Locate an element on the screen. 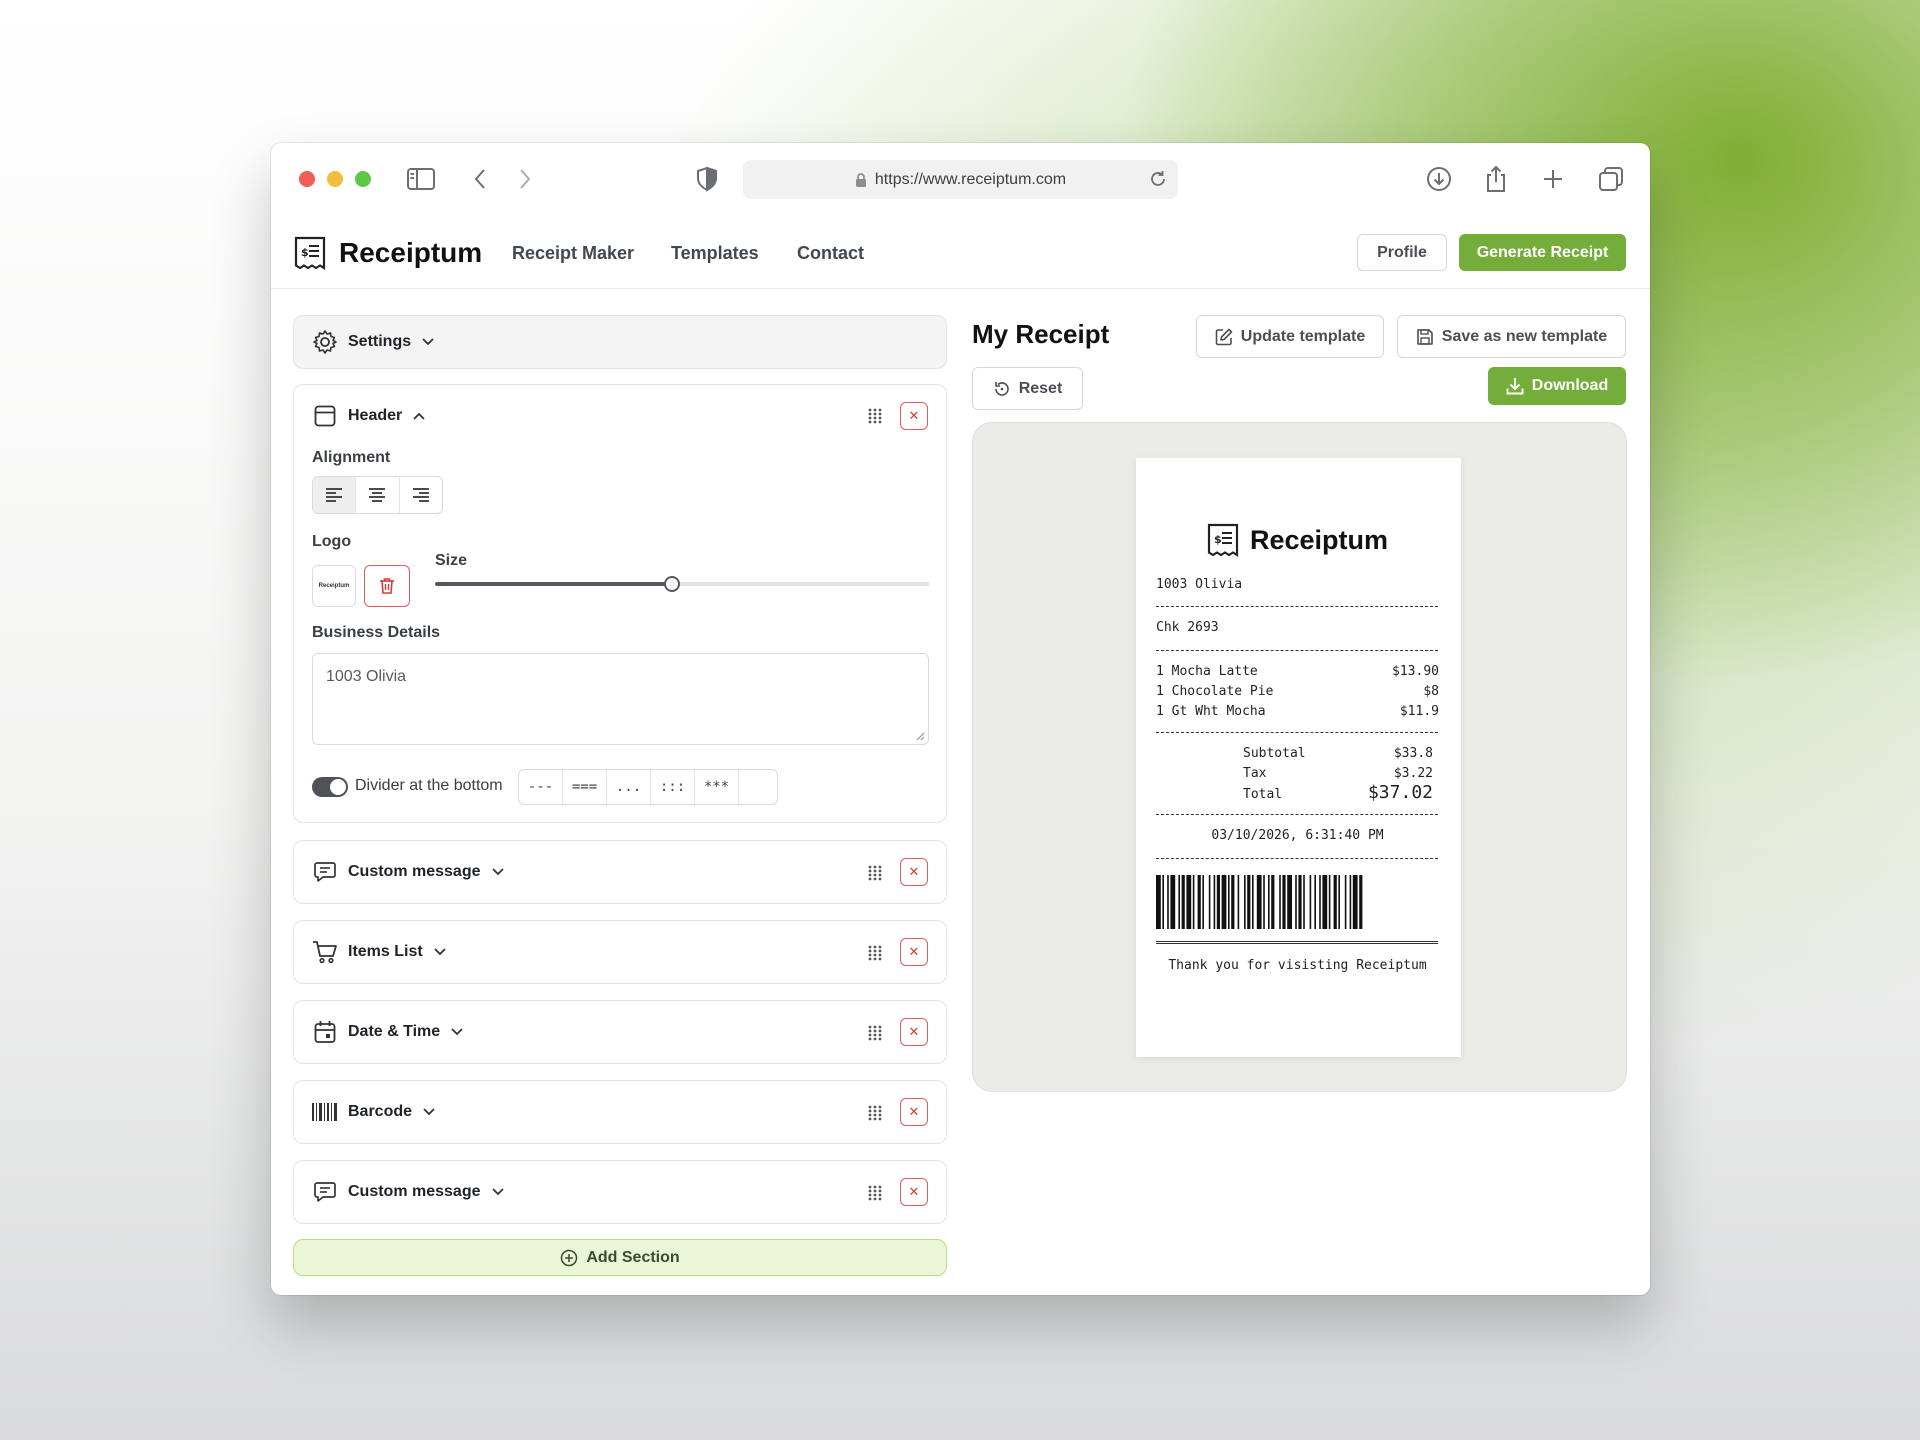 The image size is (1920, 1440). downloads-icon is located at coordinates (1439, 179).